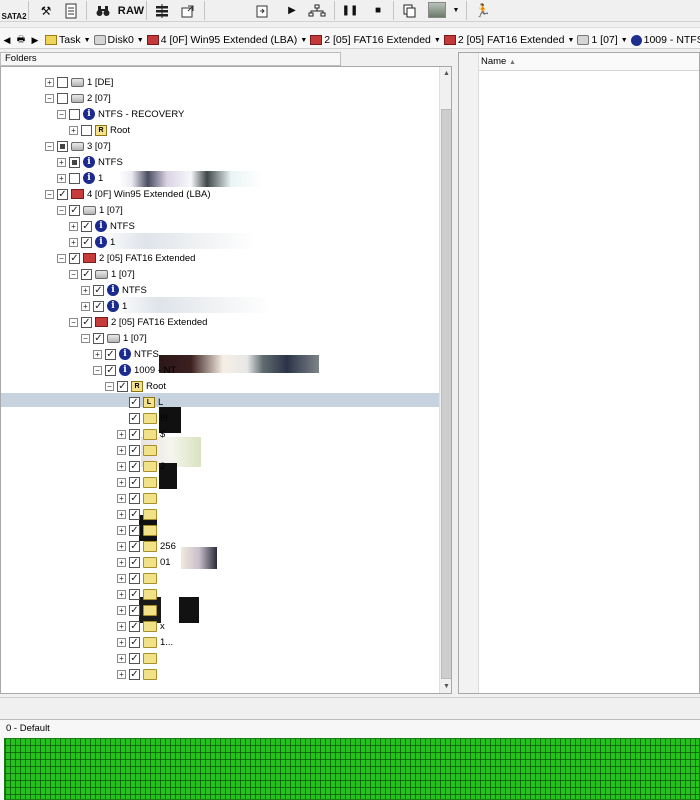  Describe the element at coordinates (317, 10) in the screenshot. I see `network-icon` at that location.